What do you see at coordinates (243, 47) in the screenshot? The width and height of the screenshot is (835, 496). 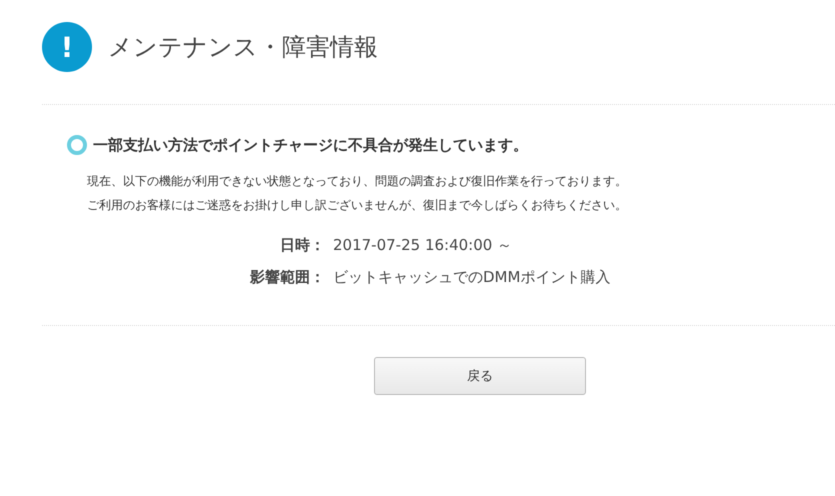 I see `page-title: メンテナンス・障害情報` at bounding box center [243, 47].